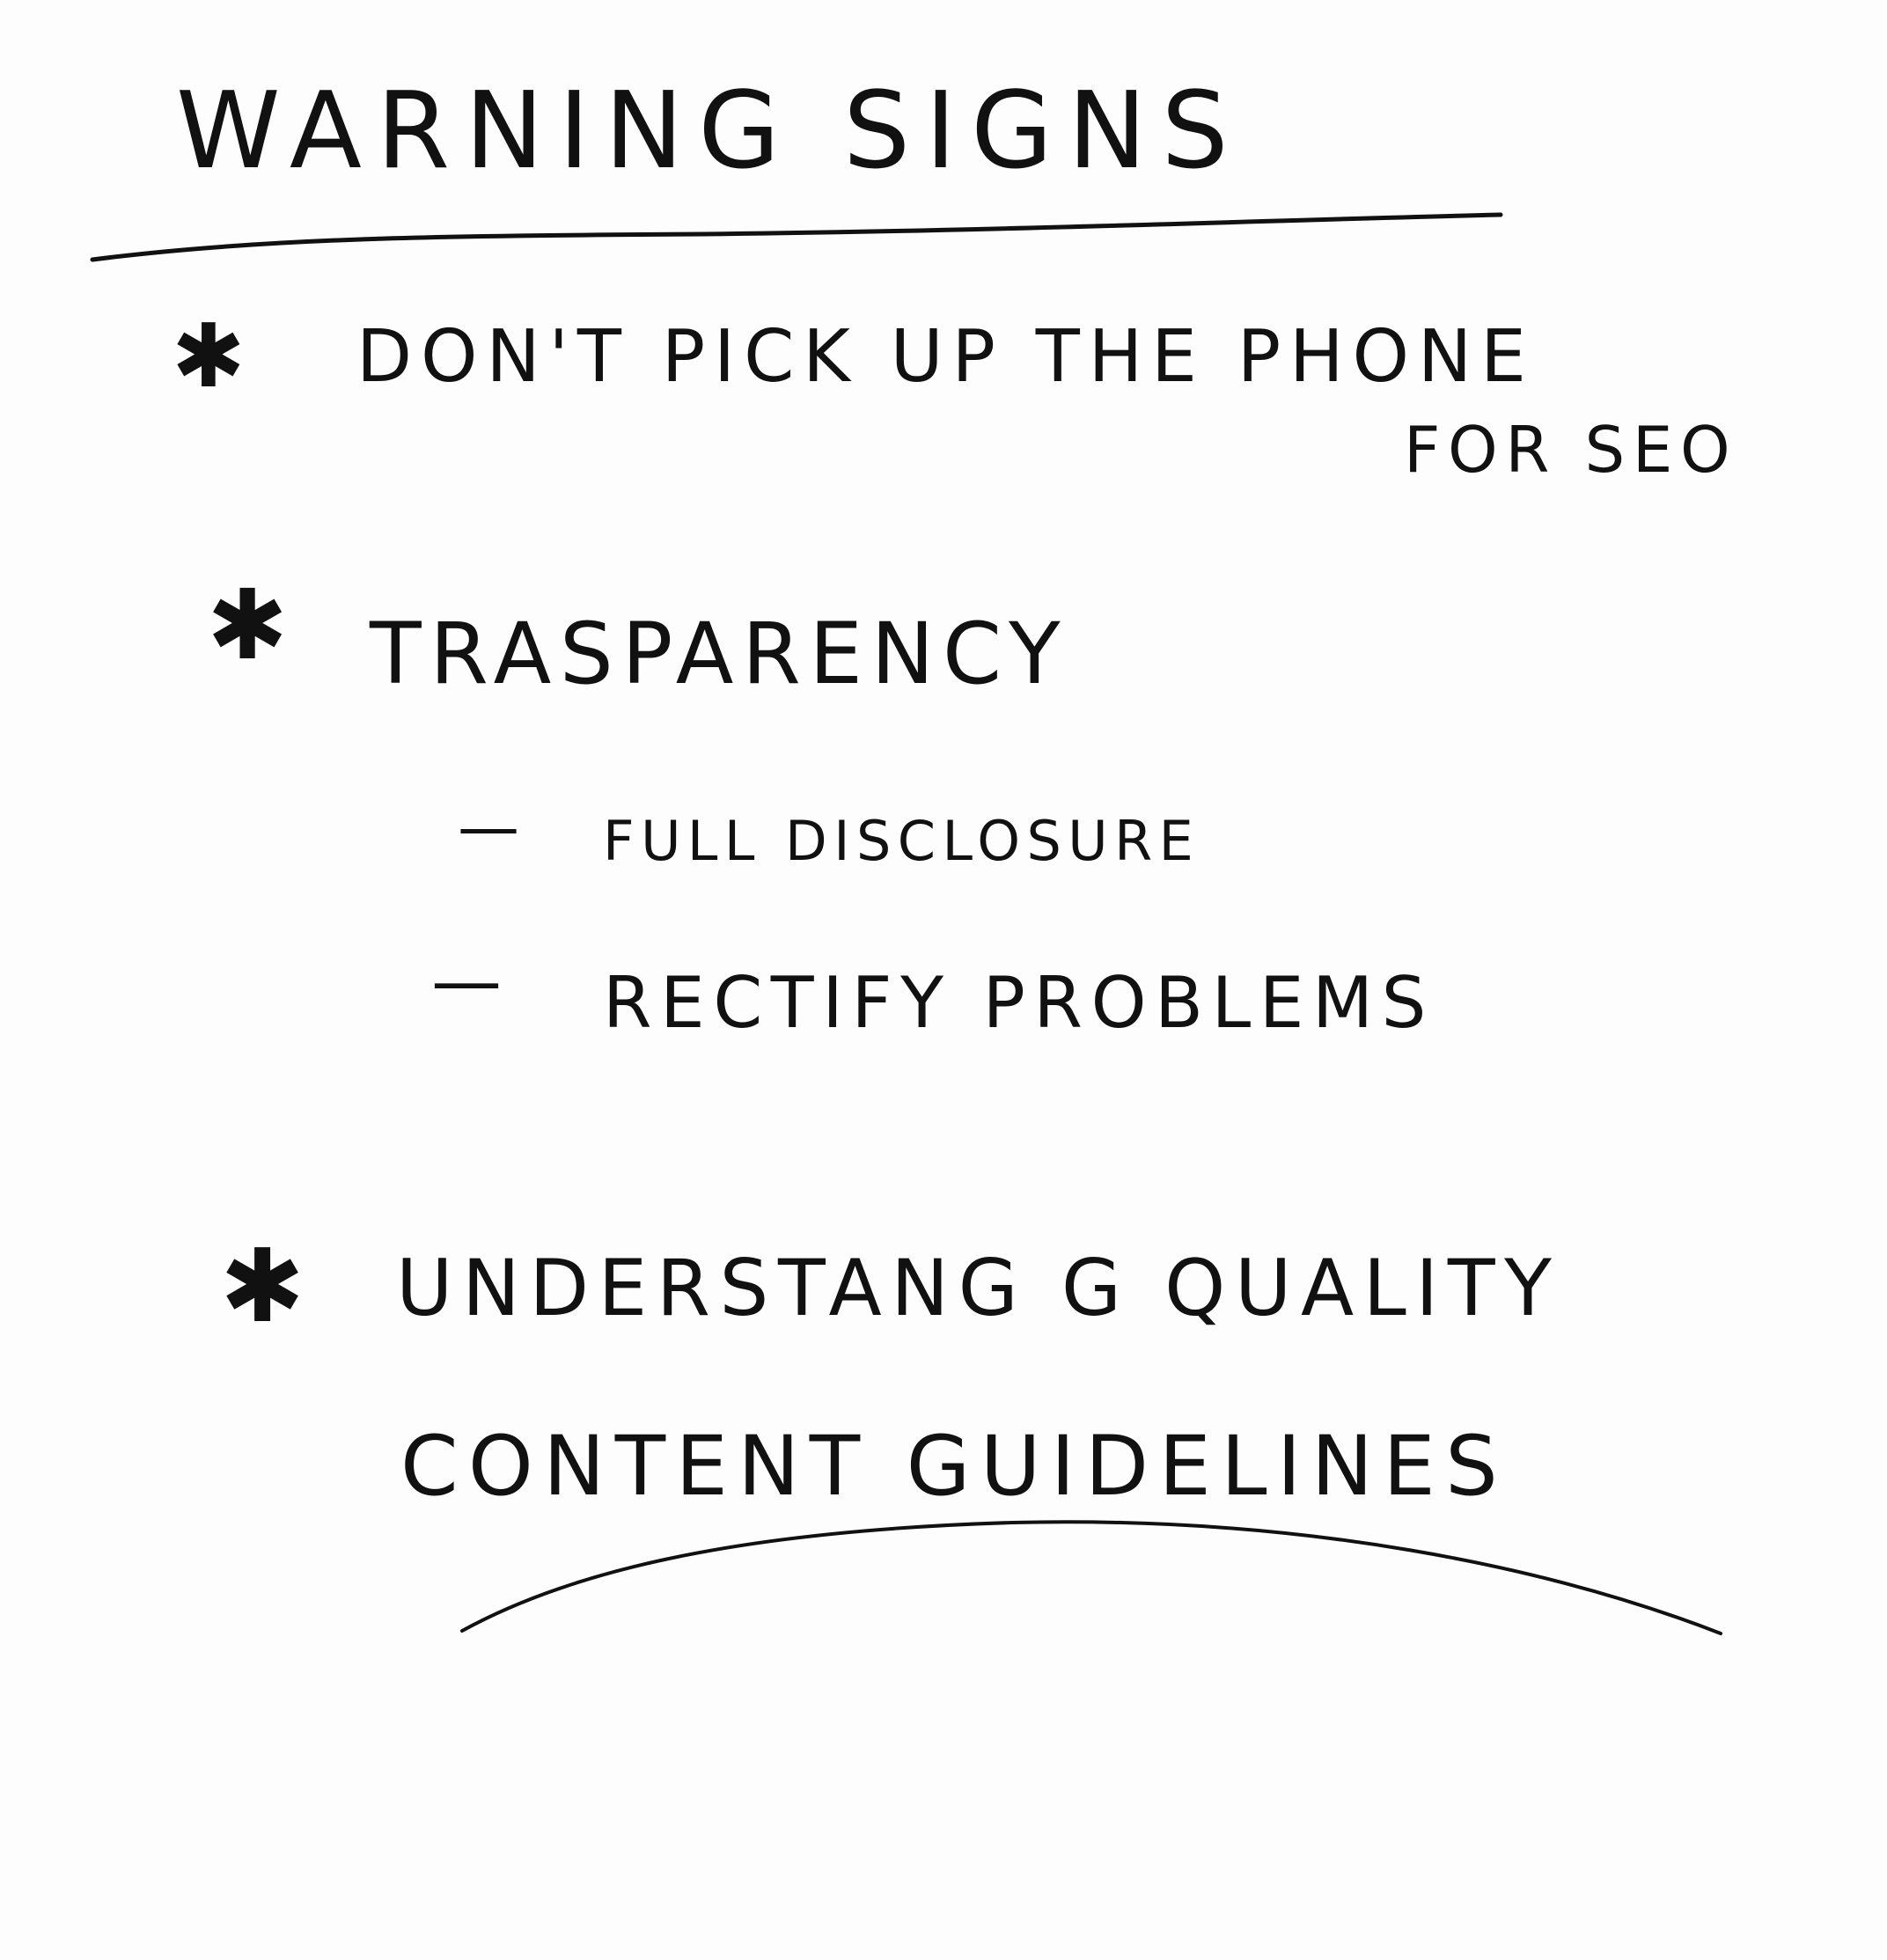 This screenshot has height=1960, width=1887. Describe the element at coordinates (719, 654) in the screenshot. I see `item-2-line-1: TRASPARENCY` at that location.